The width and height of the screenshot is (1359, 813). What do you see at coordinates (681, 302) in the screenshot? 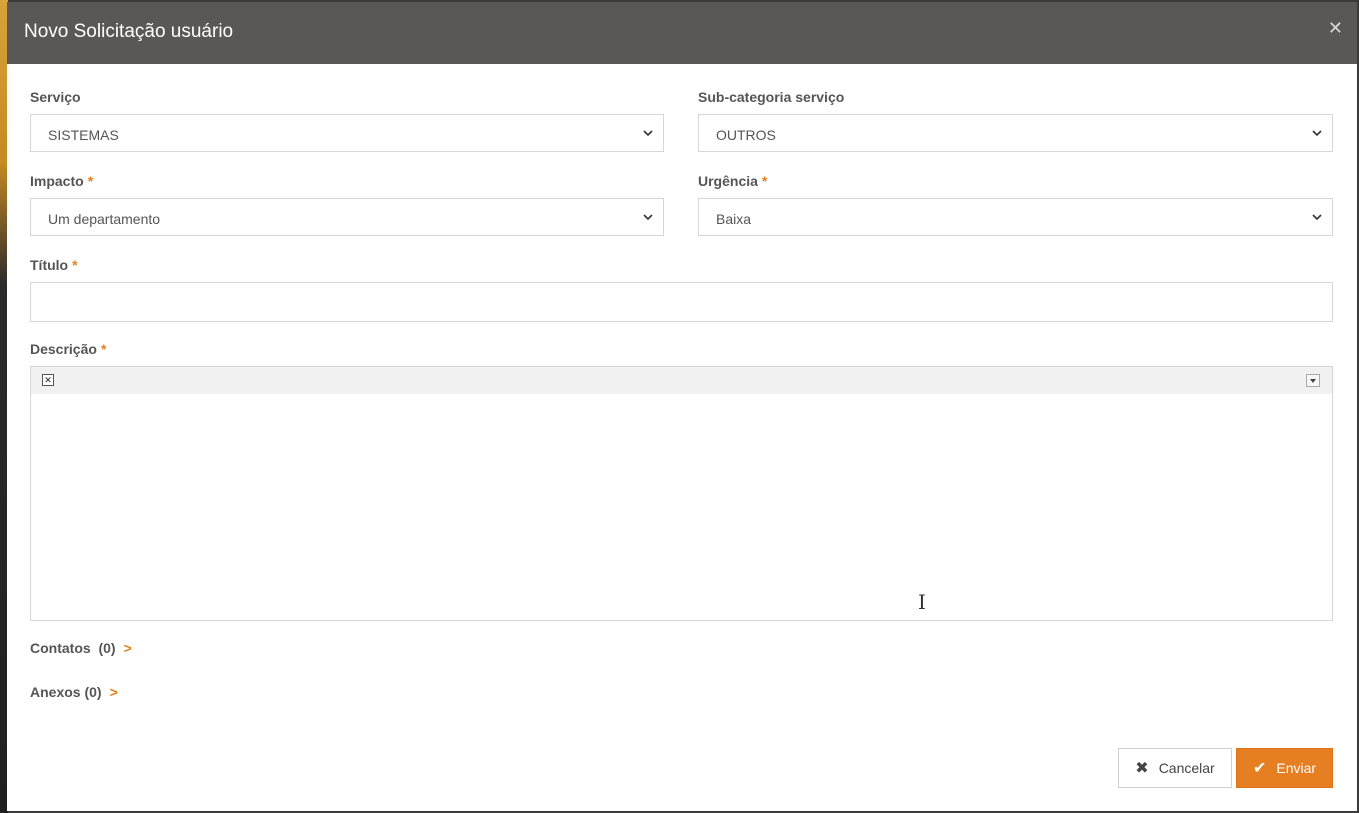
I see `titulo-input` at bounding box center [681, 302].